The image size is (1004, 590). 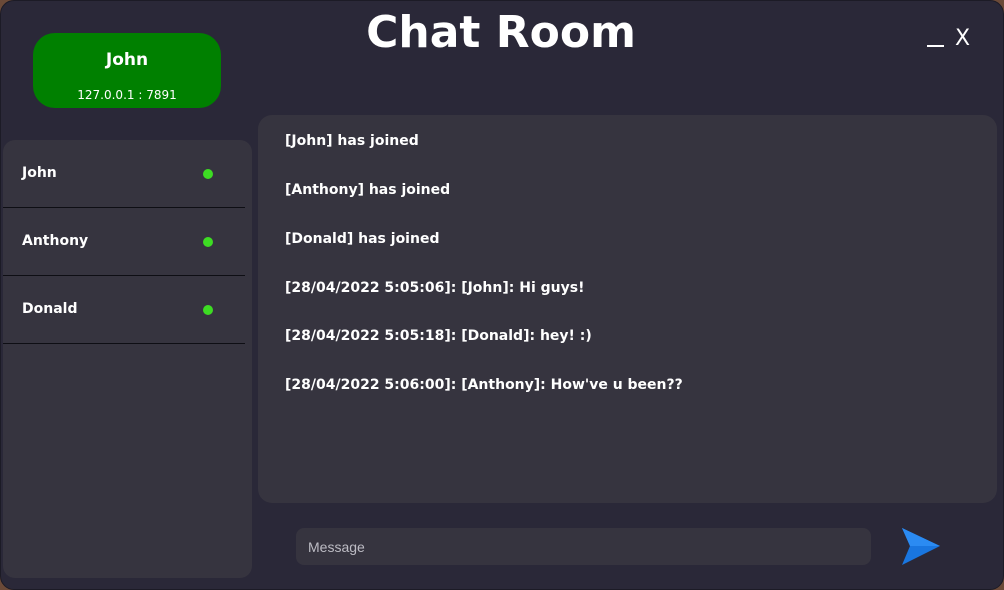 I want to click on close-button: X, so click(x=965, y=39).